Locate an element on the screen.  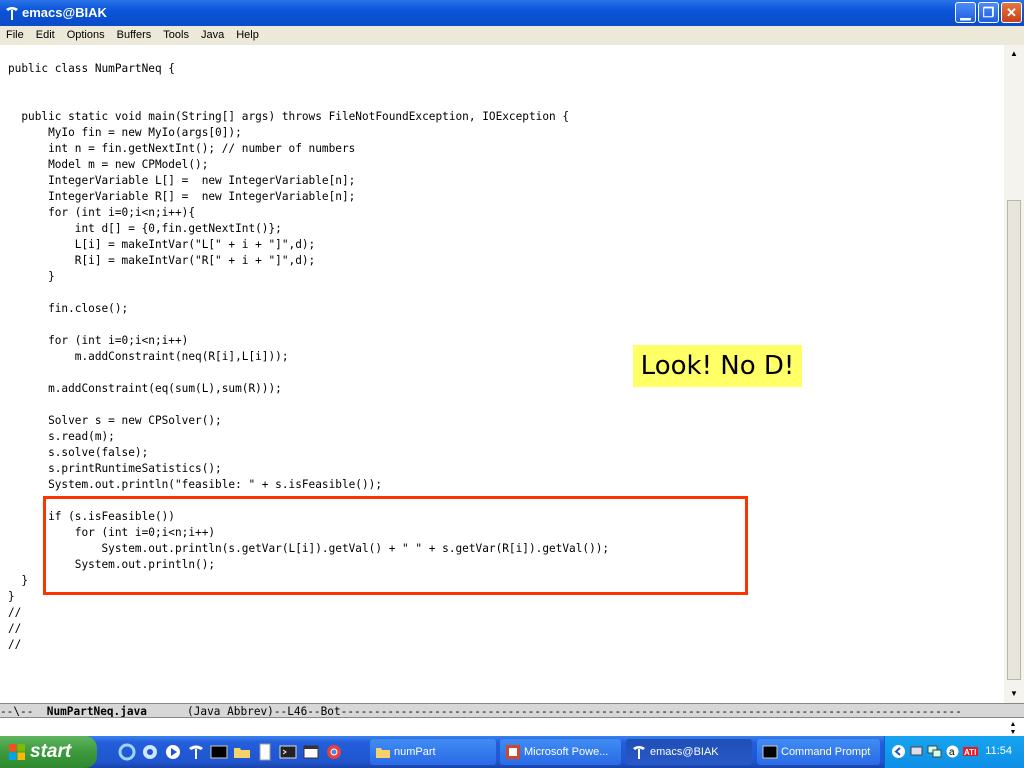
menu-options: Options is located at coordinates (86, 33).